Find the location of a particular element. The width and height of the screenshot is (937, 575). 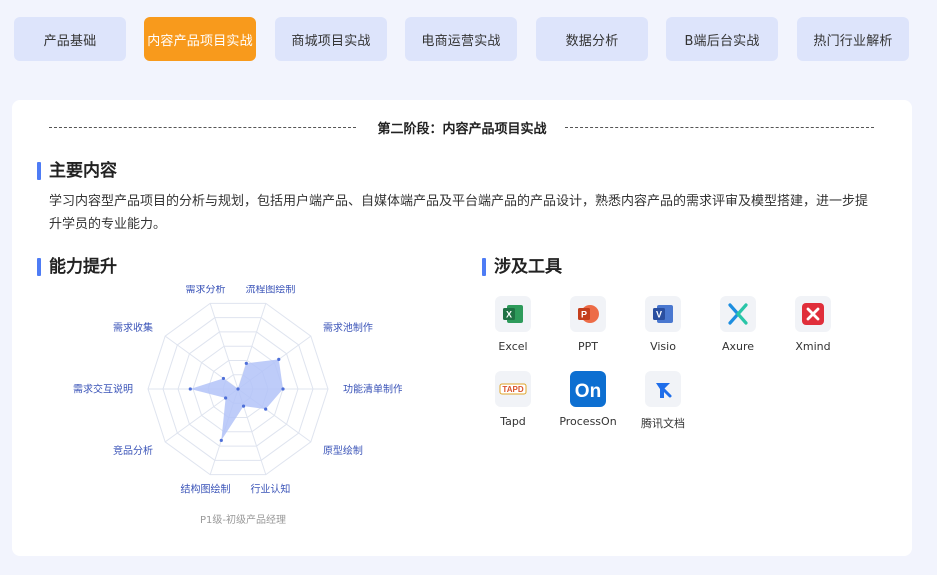

tool-xmind: Xmind is located at coordinates (813, 326).